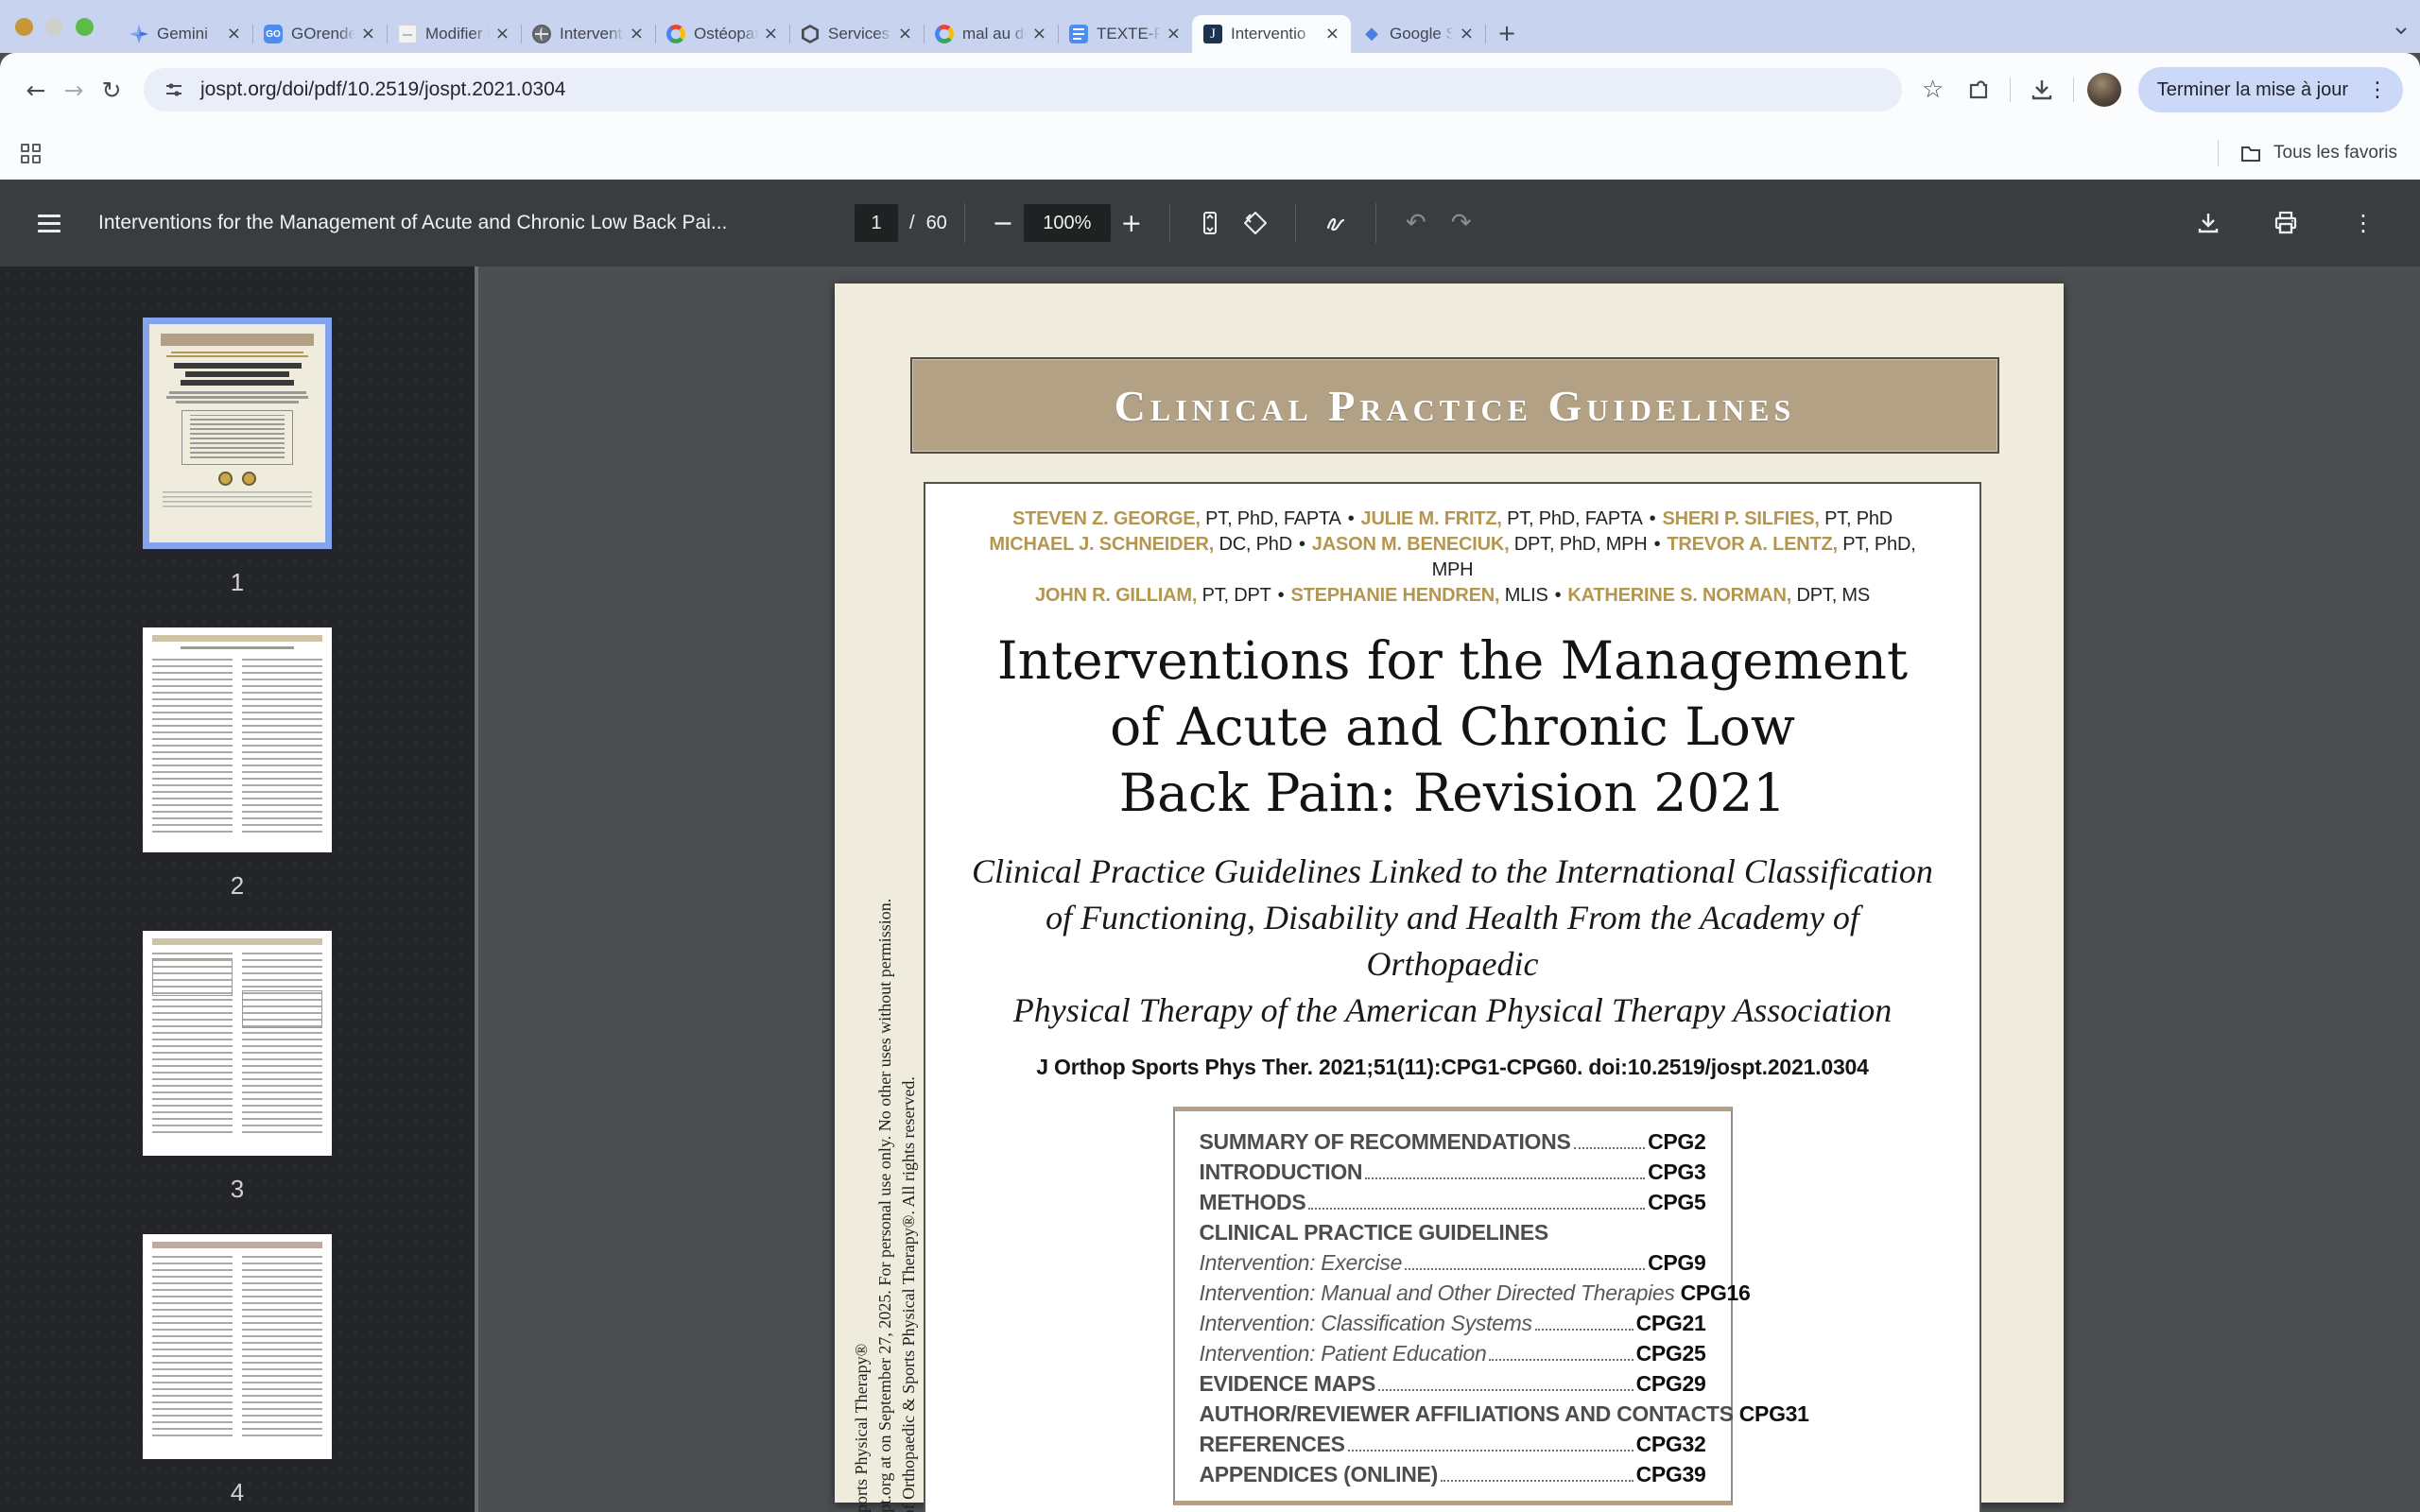 The width and height of the screenshot is (2420, 1512). What do you see at coordinates (877, 223) in the screenshot?
I see `page-number-input: 1` at bounding box center [877, 223].